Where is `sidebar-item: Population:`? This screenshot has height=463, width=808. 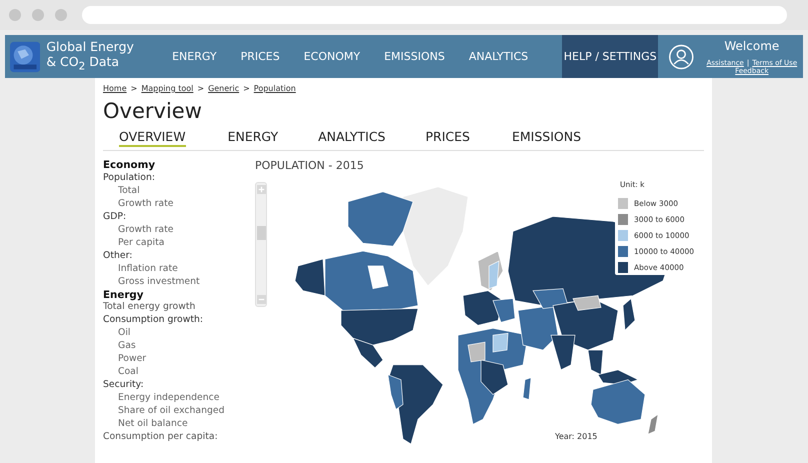 sidebar-item: Population: is located at coordinates (178, 178).